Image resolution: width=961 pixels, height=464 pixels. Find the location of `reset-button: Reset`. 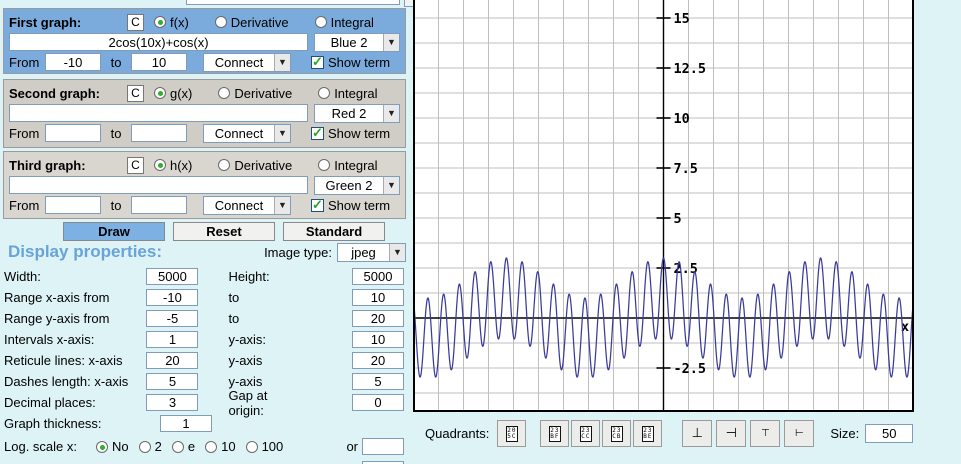

reset-button: Reset is located at coordinates (224, 231).